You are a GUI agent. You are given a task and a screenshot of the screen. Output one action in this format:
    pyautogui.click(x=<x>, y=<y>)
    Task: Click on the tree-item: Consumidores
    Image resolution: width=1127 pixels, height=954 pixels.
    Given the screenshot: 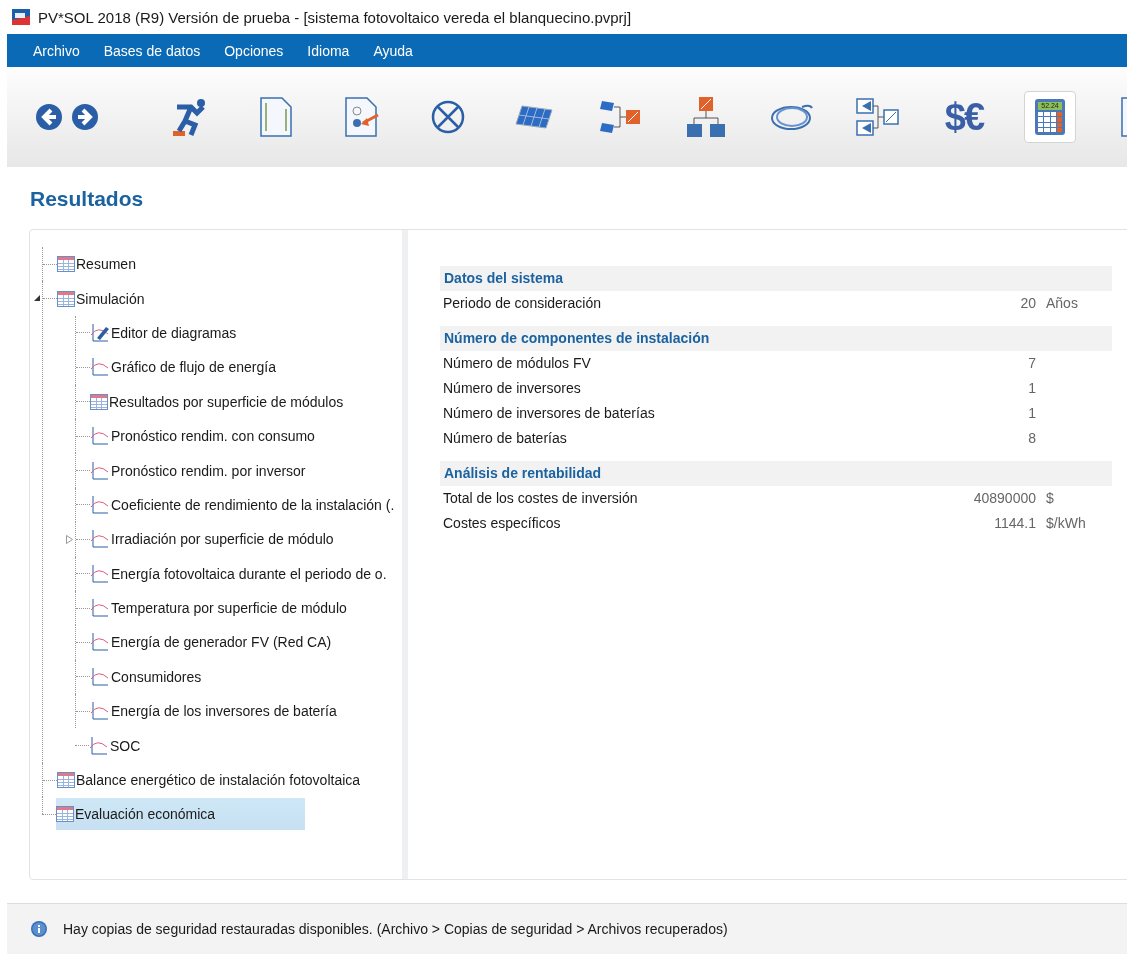 What is the action you would take?
    pyautogui.click(x=148, y=676)
    